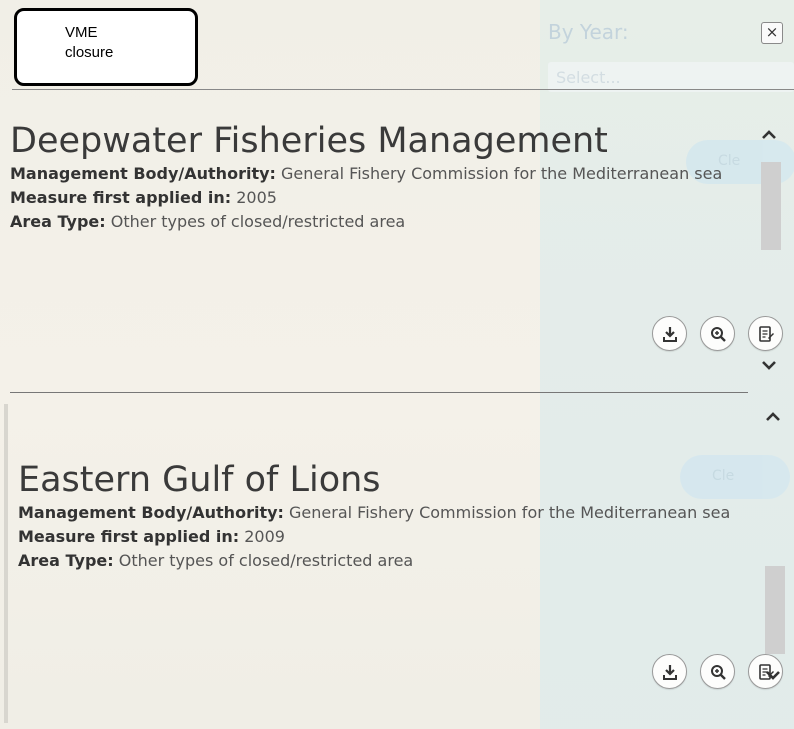 This screenshot has height=729, width=794. I want to click on vme-label: VME, so click(81, 32).